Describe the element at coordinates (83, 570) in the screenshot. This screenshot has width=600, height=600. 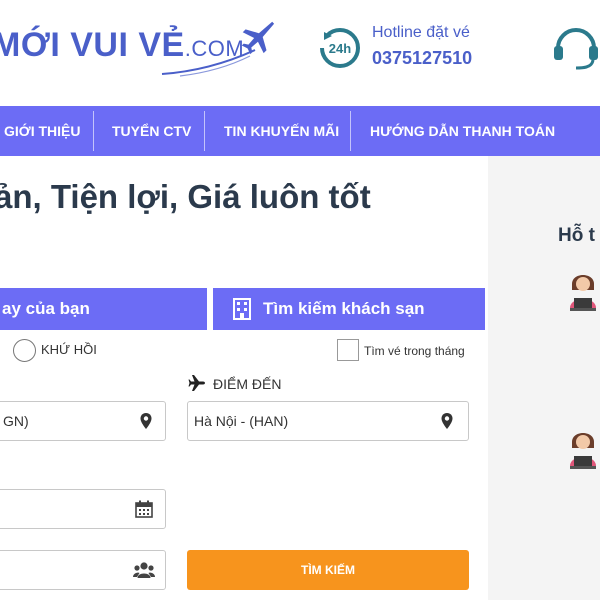
I see `passengers-input` at that location.